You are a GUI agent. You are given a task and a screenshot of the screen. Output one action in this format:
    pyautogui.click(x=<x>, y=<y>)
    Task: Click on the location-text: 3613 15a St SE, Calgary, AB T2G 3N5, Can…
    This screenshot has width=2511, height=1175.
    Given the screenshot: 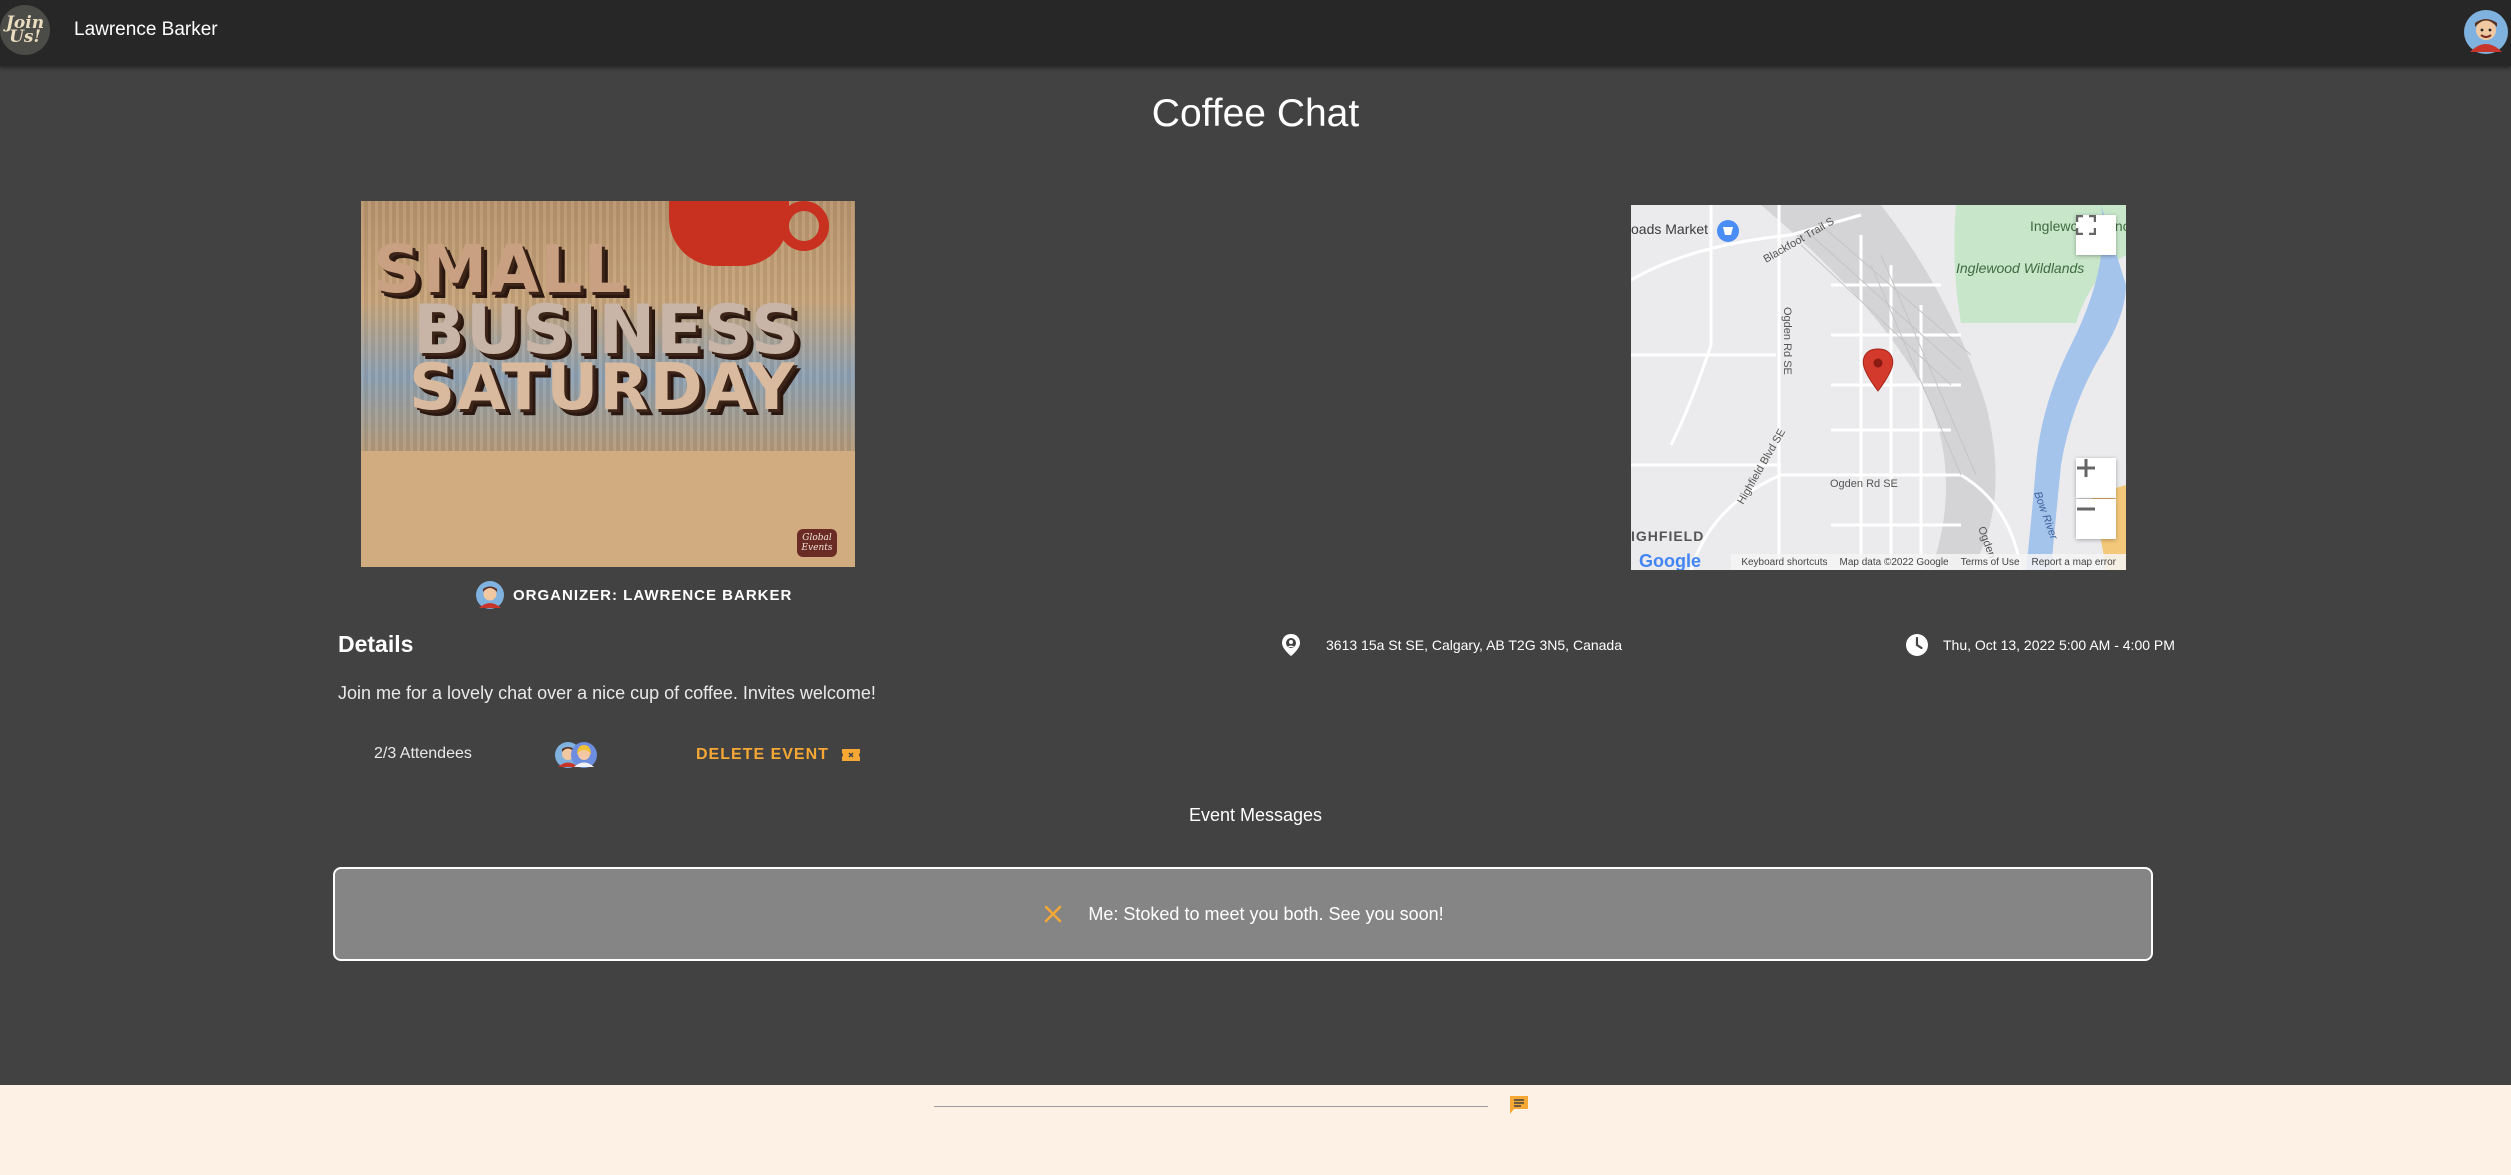 What is the action you would take?
    pyautogui.click(x=1474, y=645)
    